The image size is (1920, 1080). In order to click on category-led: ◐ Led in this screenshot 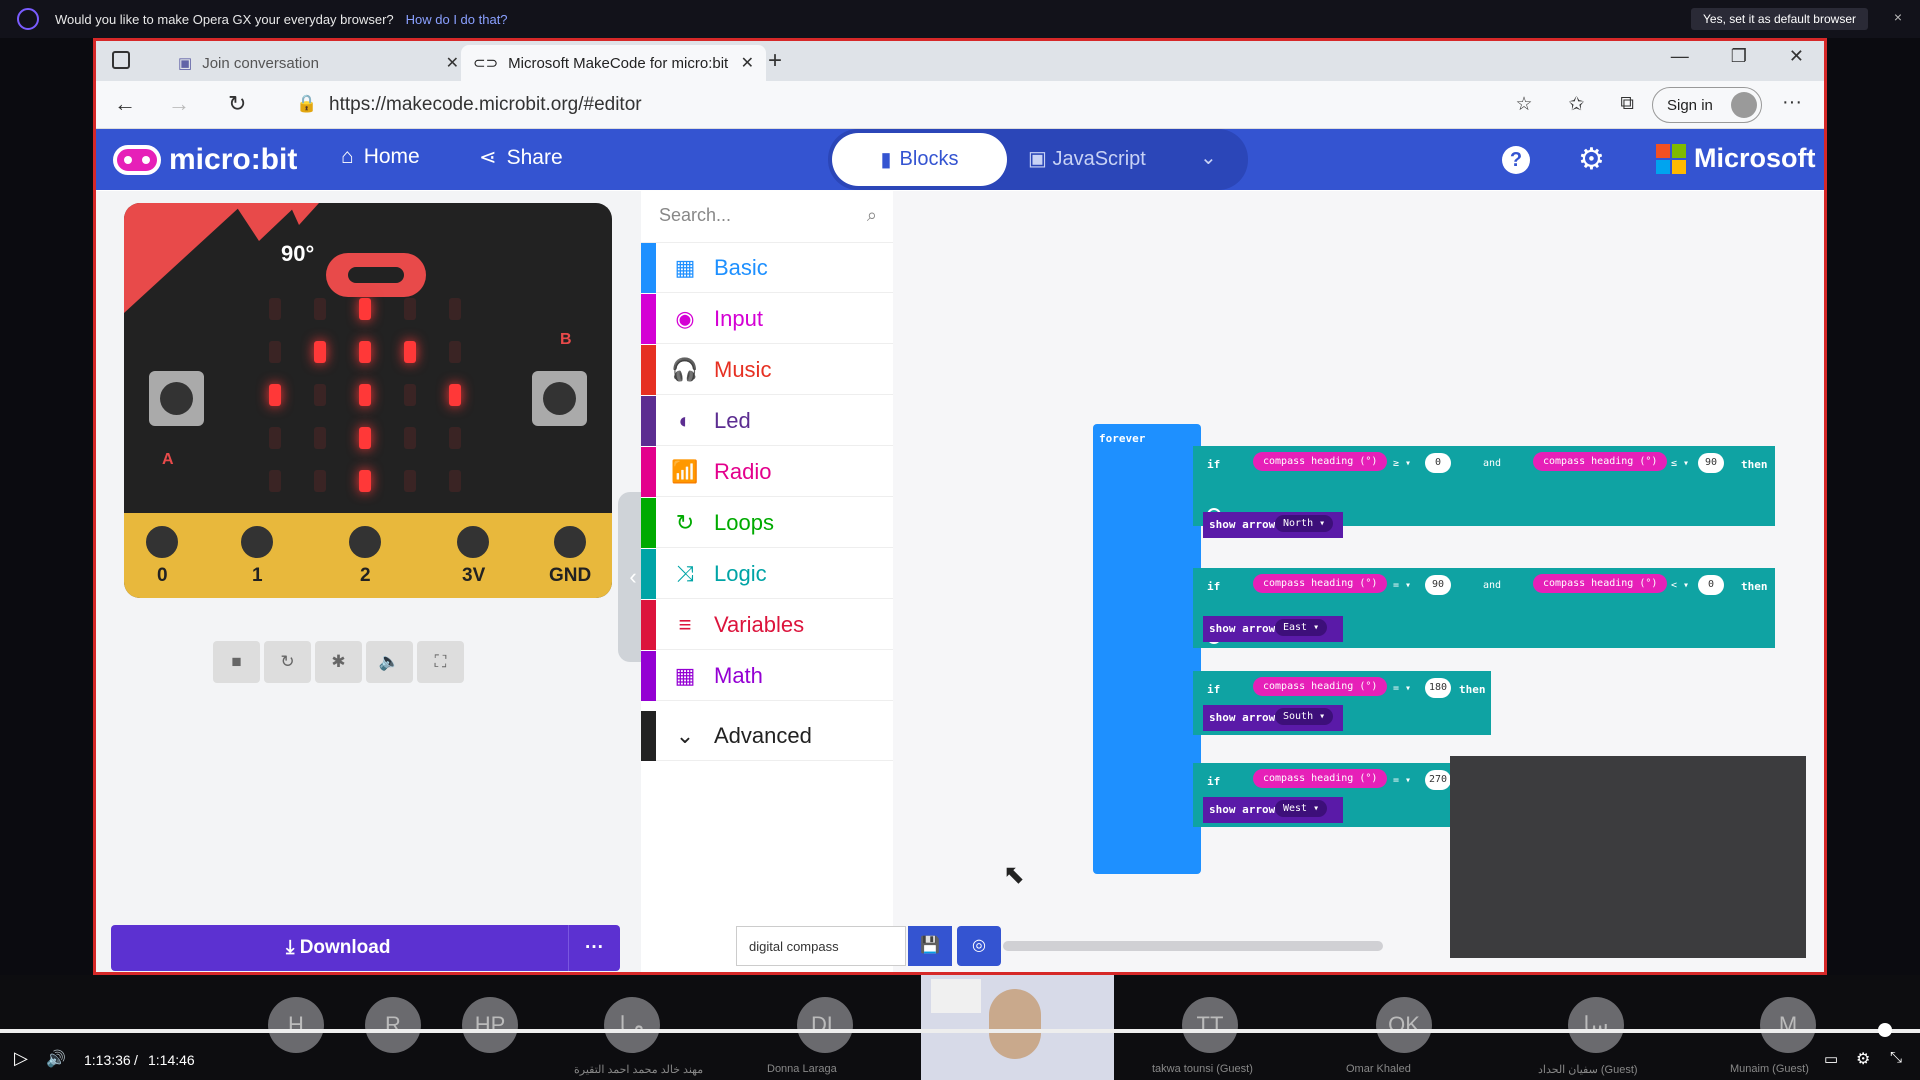, I will do `click(767, 420)`.